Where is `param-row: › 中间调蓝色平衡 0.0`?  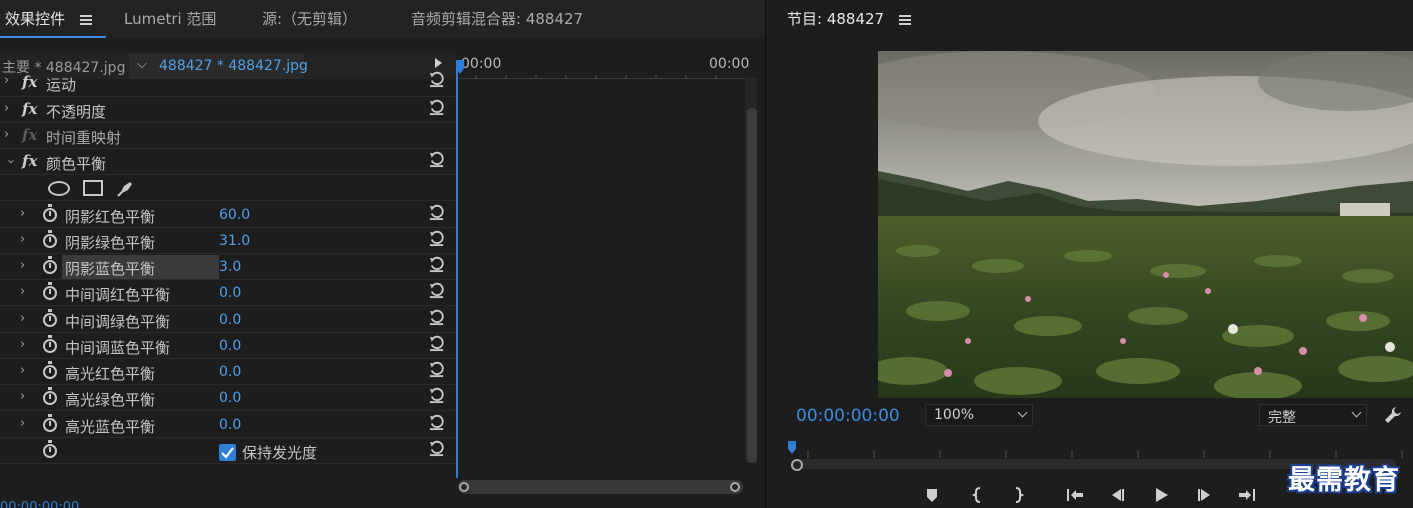
param-row: › 中间调蓝色平衡 0.0 is located at coordinates (228, 346).